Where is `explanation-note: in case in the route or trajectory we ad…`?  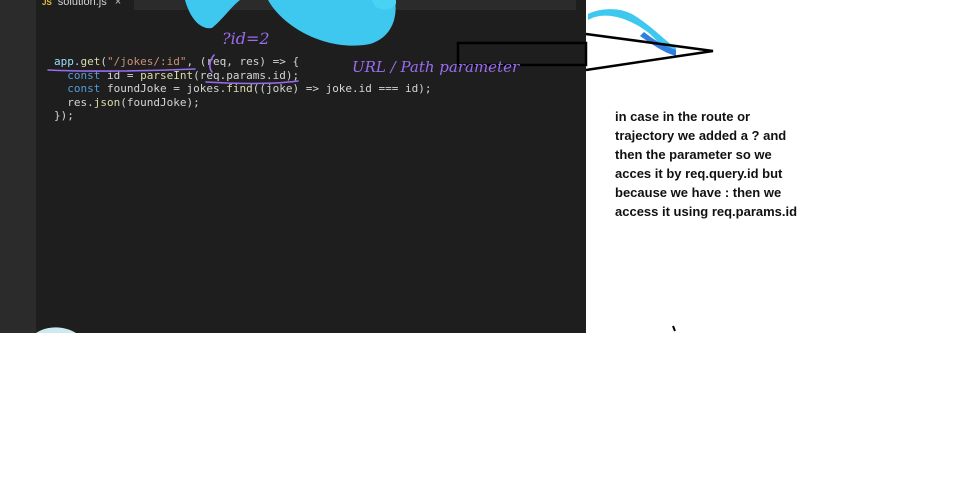
explanation-note: in case in the route or trajectory we ad… is located at coordinates (706, 164).